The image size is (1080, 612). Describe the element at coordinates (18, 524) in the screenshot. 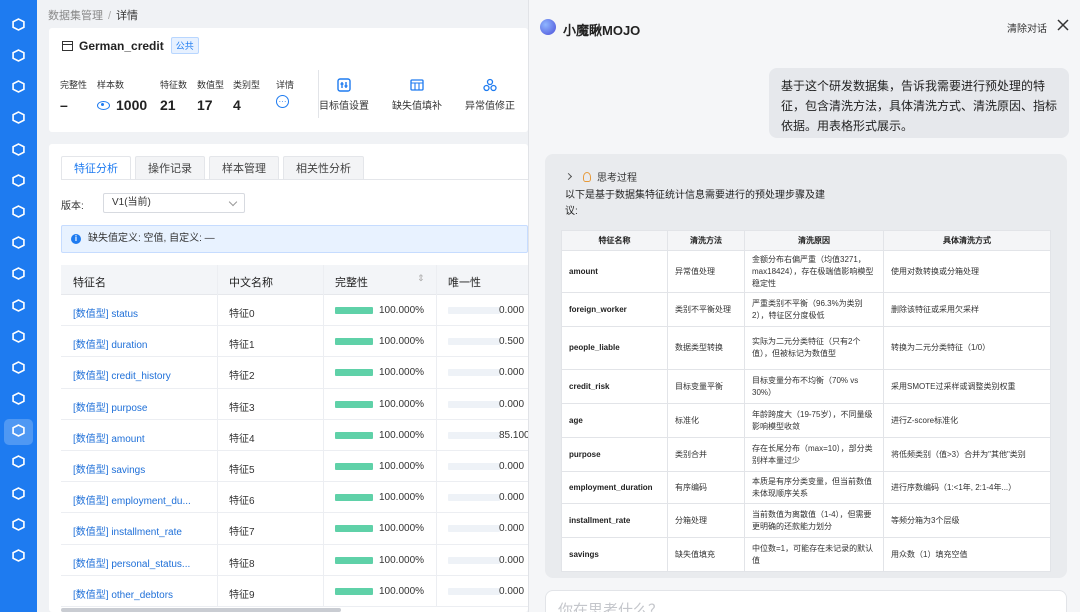

I see `share-icon` at that location.